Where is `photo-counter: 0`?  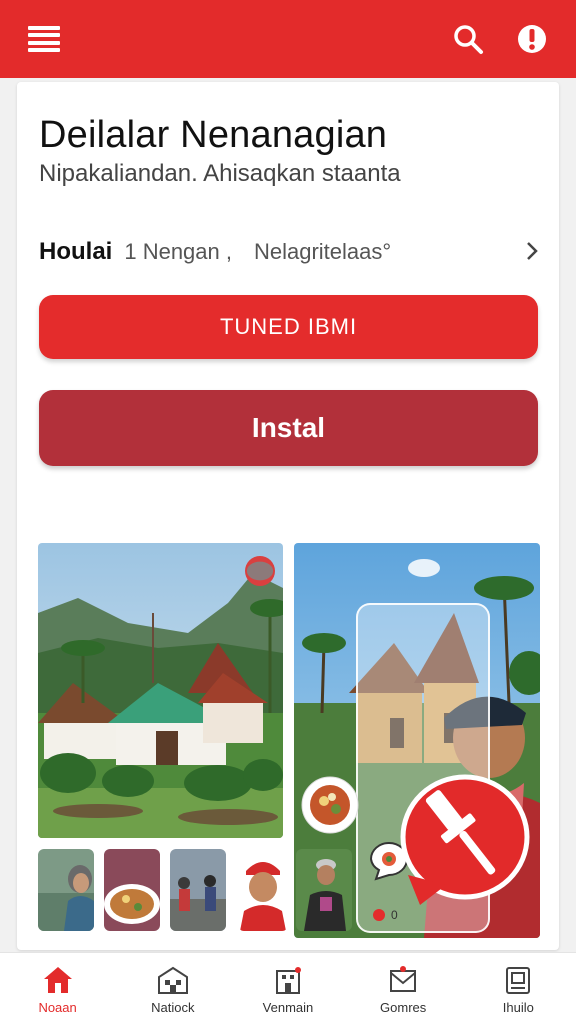
photo-counter: 0 is located at coordinates (385, 915).